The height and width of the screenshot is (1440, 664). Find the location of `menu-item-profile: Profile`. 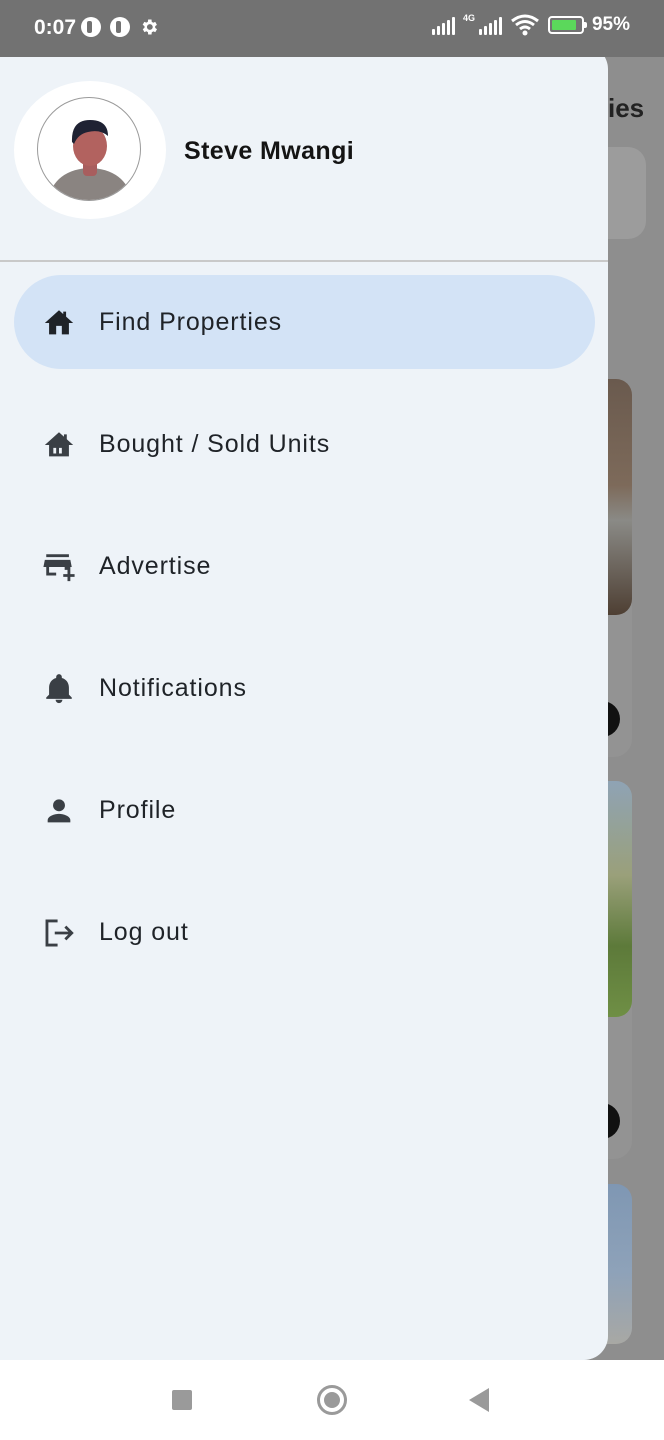

menu-item-profile: Profile is located at coordinates (304, 810).